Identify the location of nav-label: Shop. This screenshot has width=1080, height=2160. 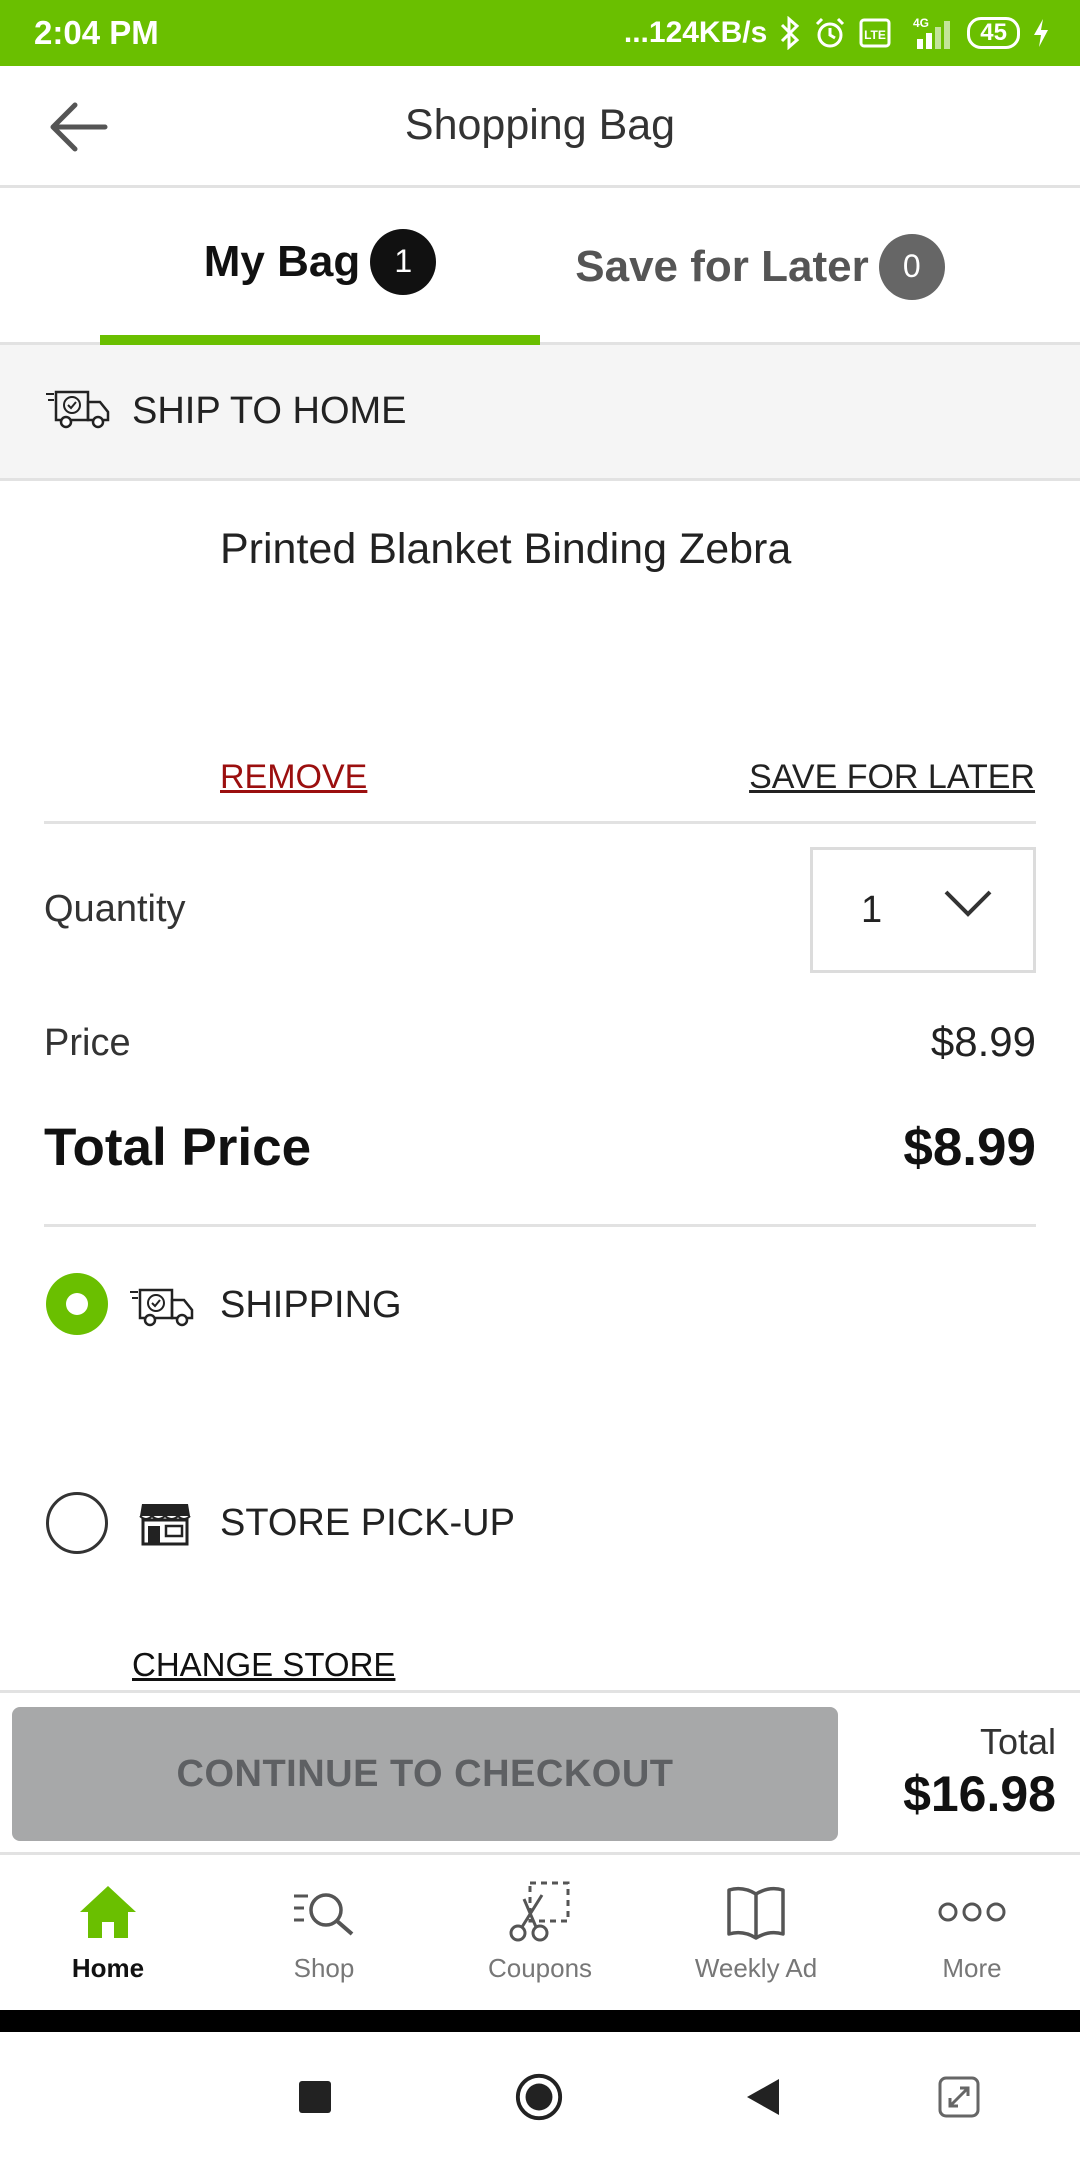
(324, 1968).